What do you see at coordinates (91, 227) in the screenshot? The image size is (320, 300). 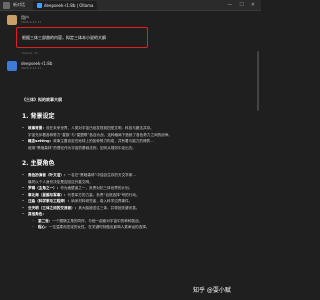 I see `list-item: ◦ 程心：一位温柔而坚定的女性，在关键时刻做出影响人类命运的选择。` at bounding box center [91, 227].